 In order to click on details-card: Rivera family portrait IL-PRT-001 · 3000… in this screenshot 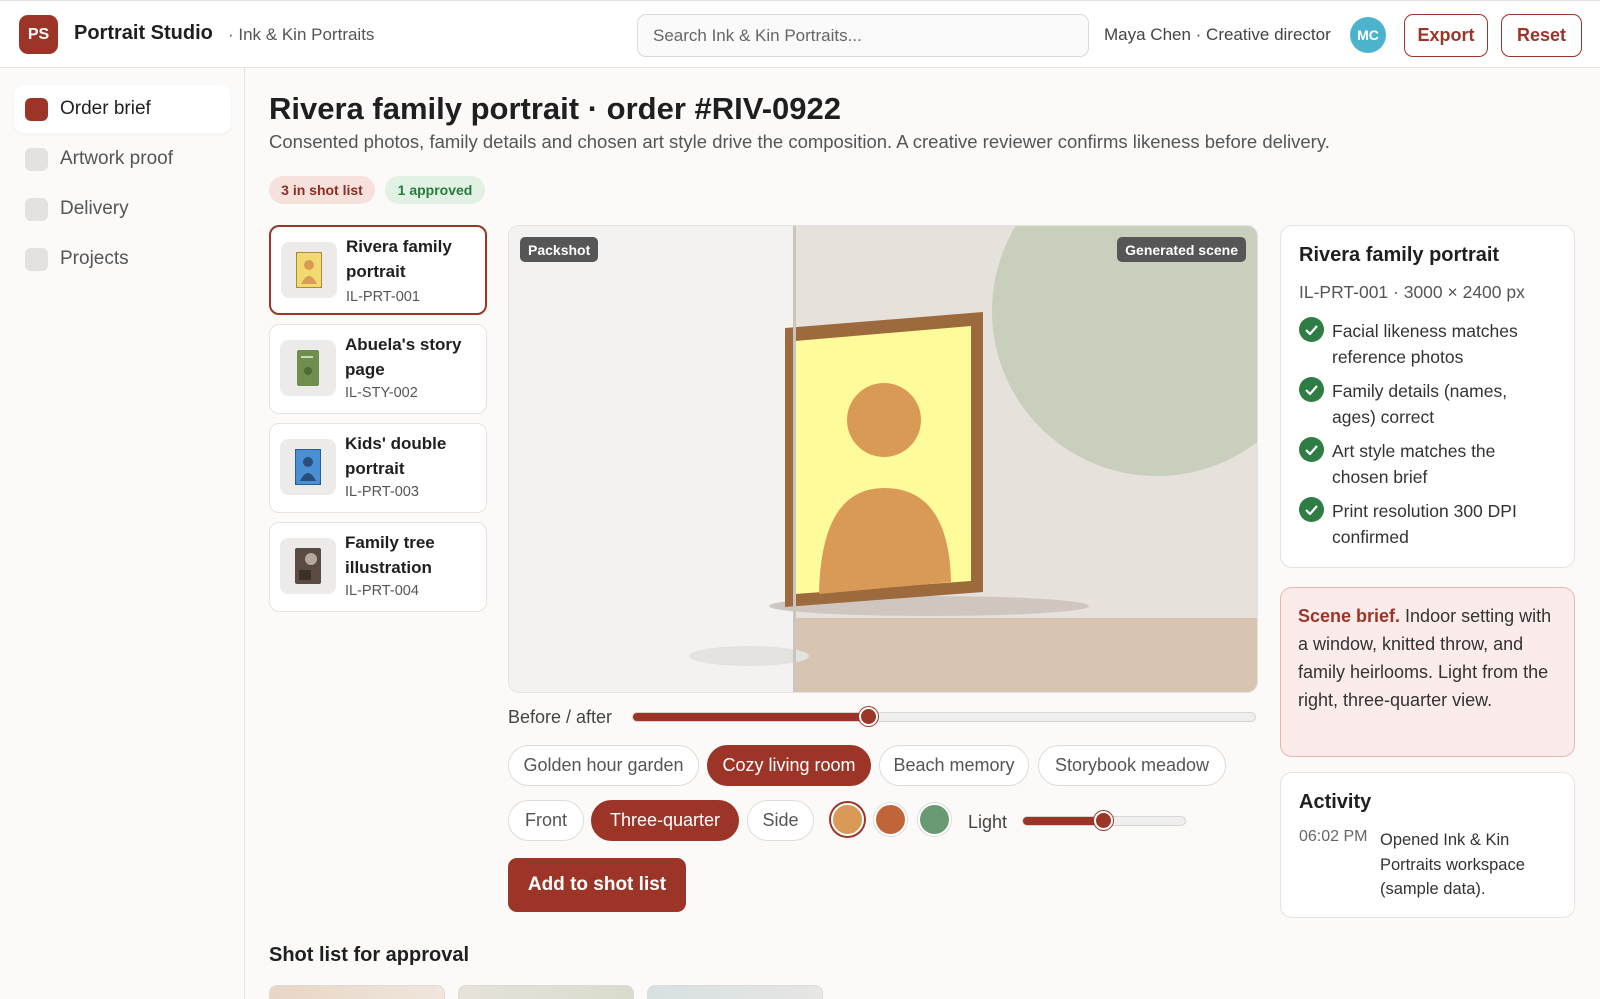, I will do `click(1427, 396)`.